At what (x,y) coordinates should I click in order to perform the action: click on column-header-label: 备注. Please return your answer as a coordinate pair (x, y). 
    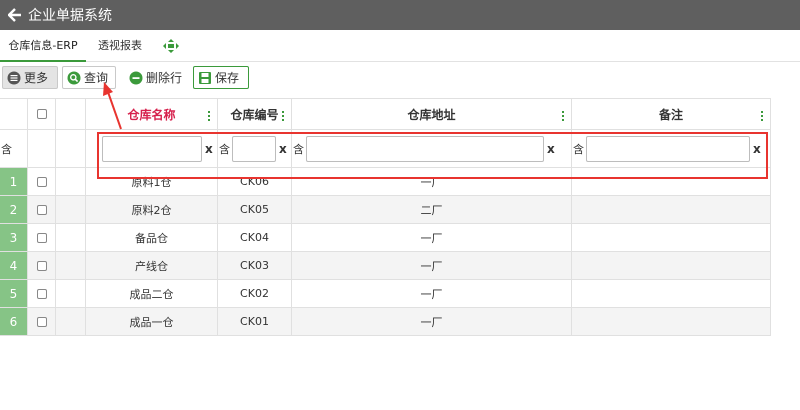
    Looking at the image, I should click on (670, 114).